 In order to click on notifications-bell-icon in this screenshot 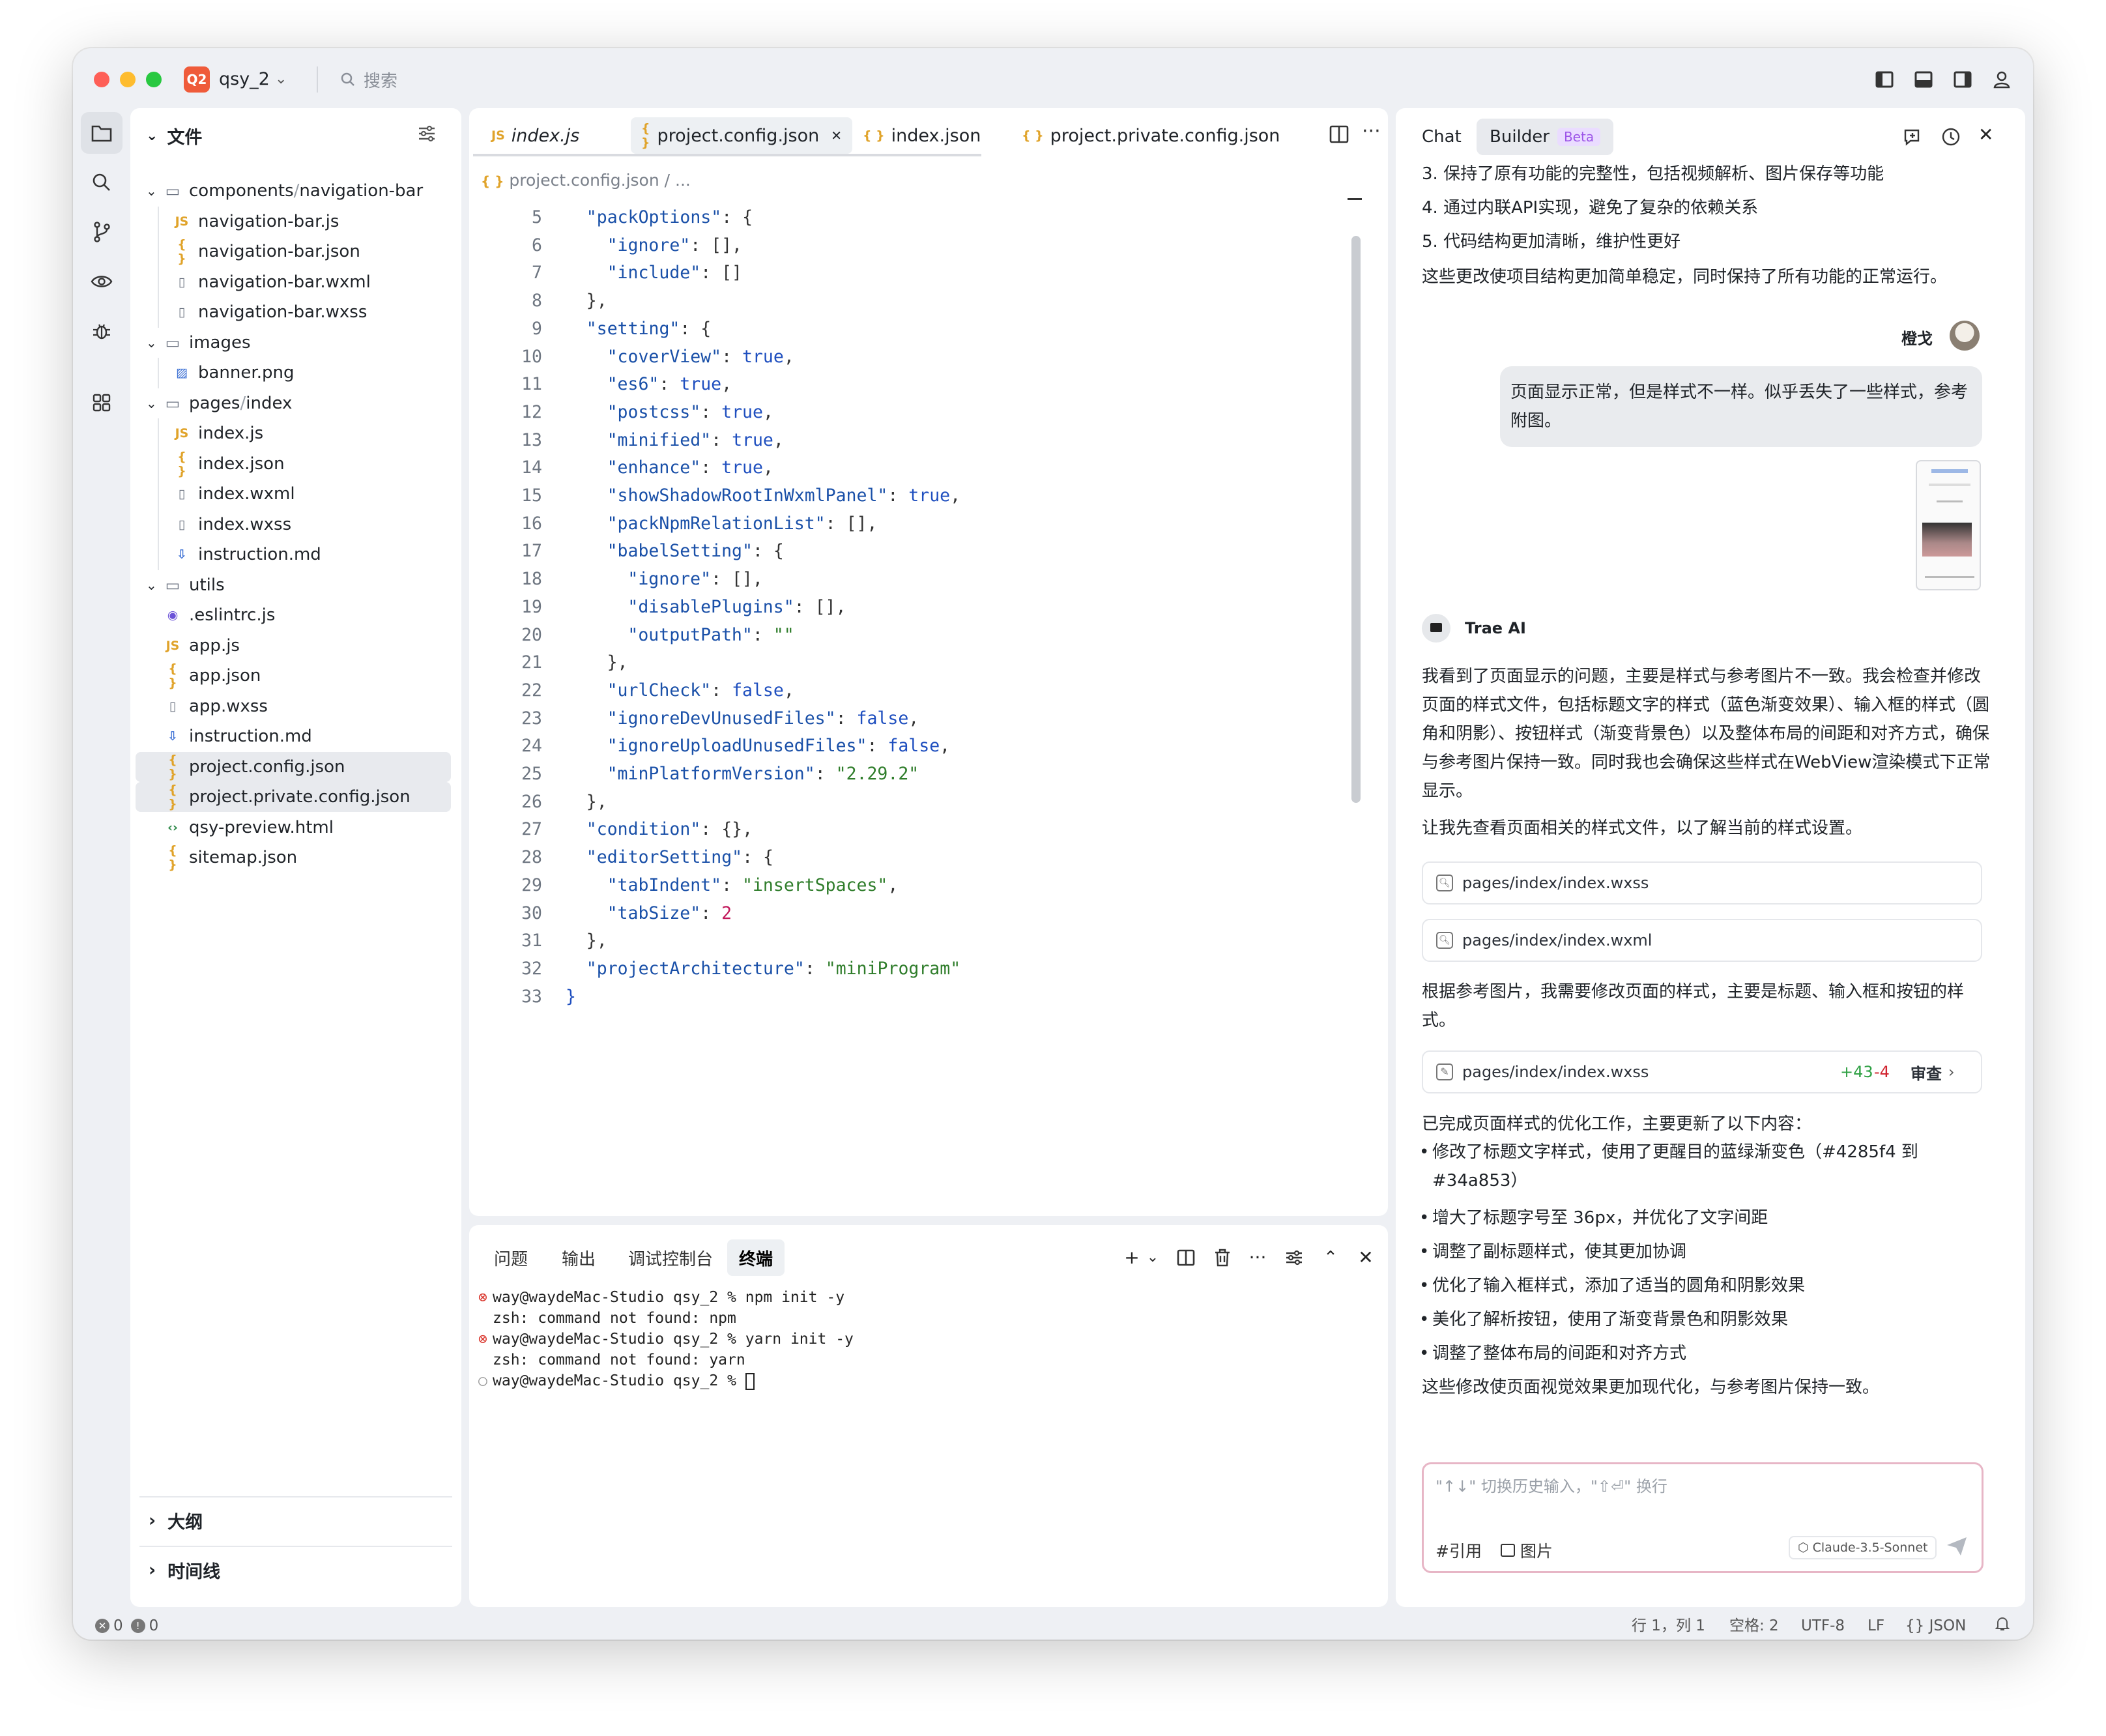, I will do `click(2002, 1626)`.